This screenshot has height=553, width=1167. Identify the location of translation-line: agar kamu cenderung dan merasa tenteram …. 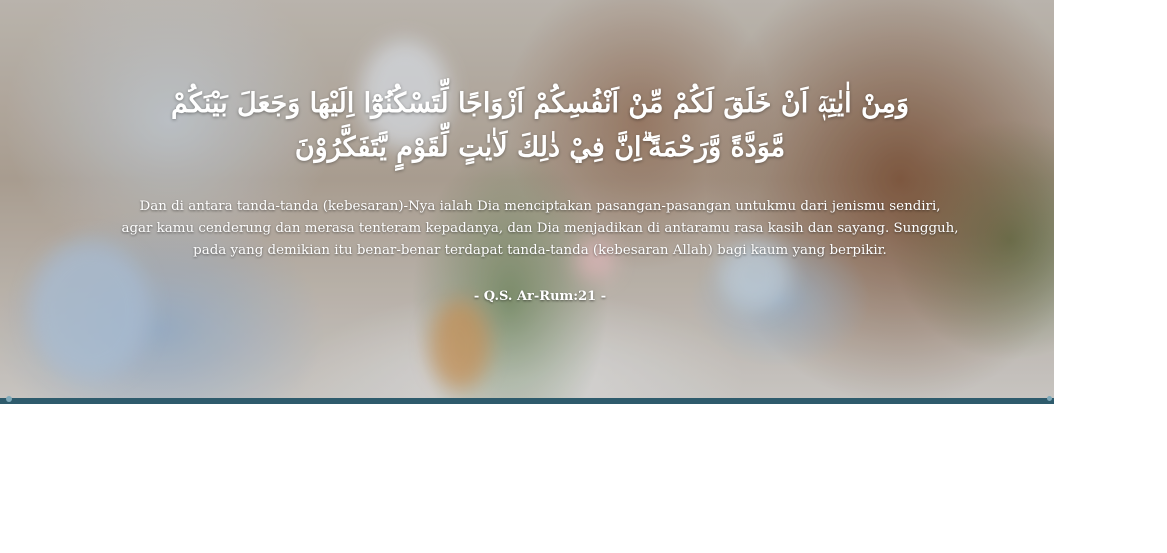
(540, 228).